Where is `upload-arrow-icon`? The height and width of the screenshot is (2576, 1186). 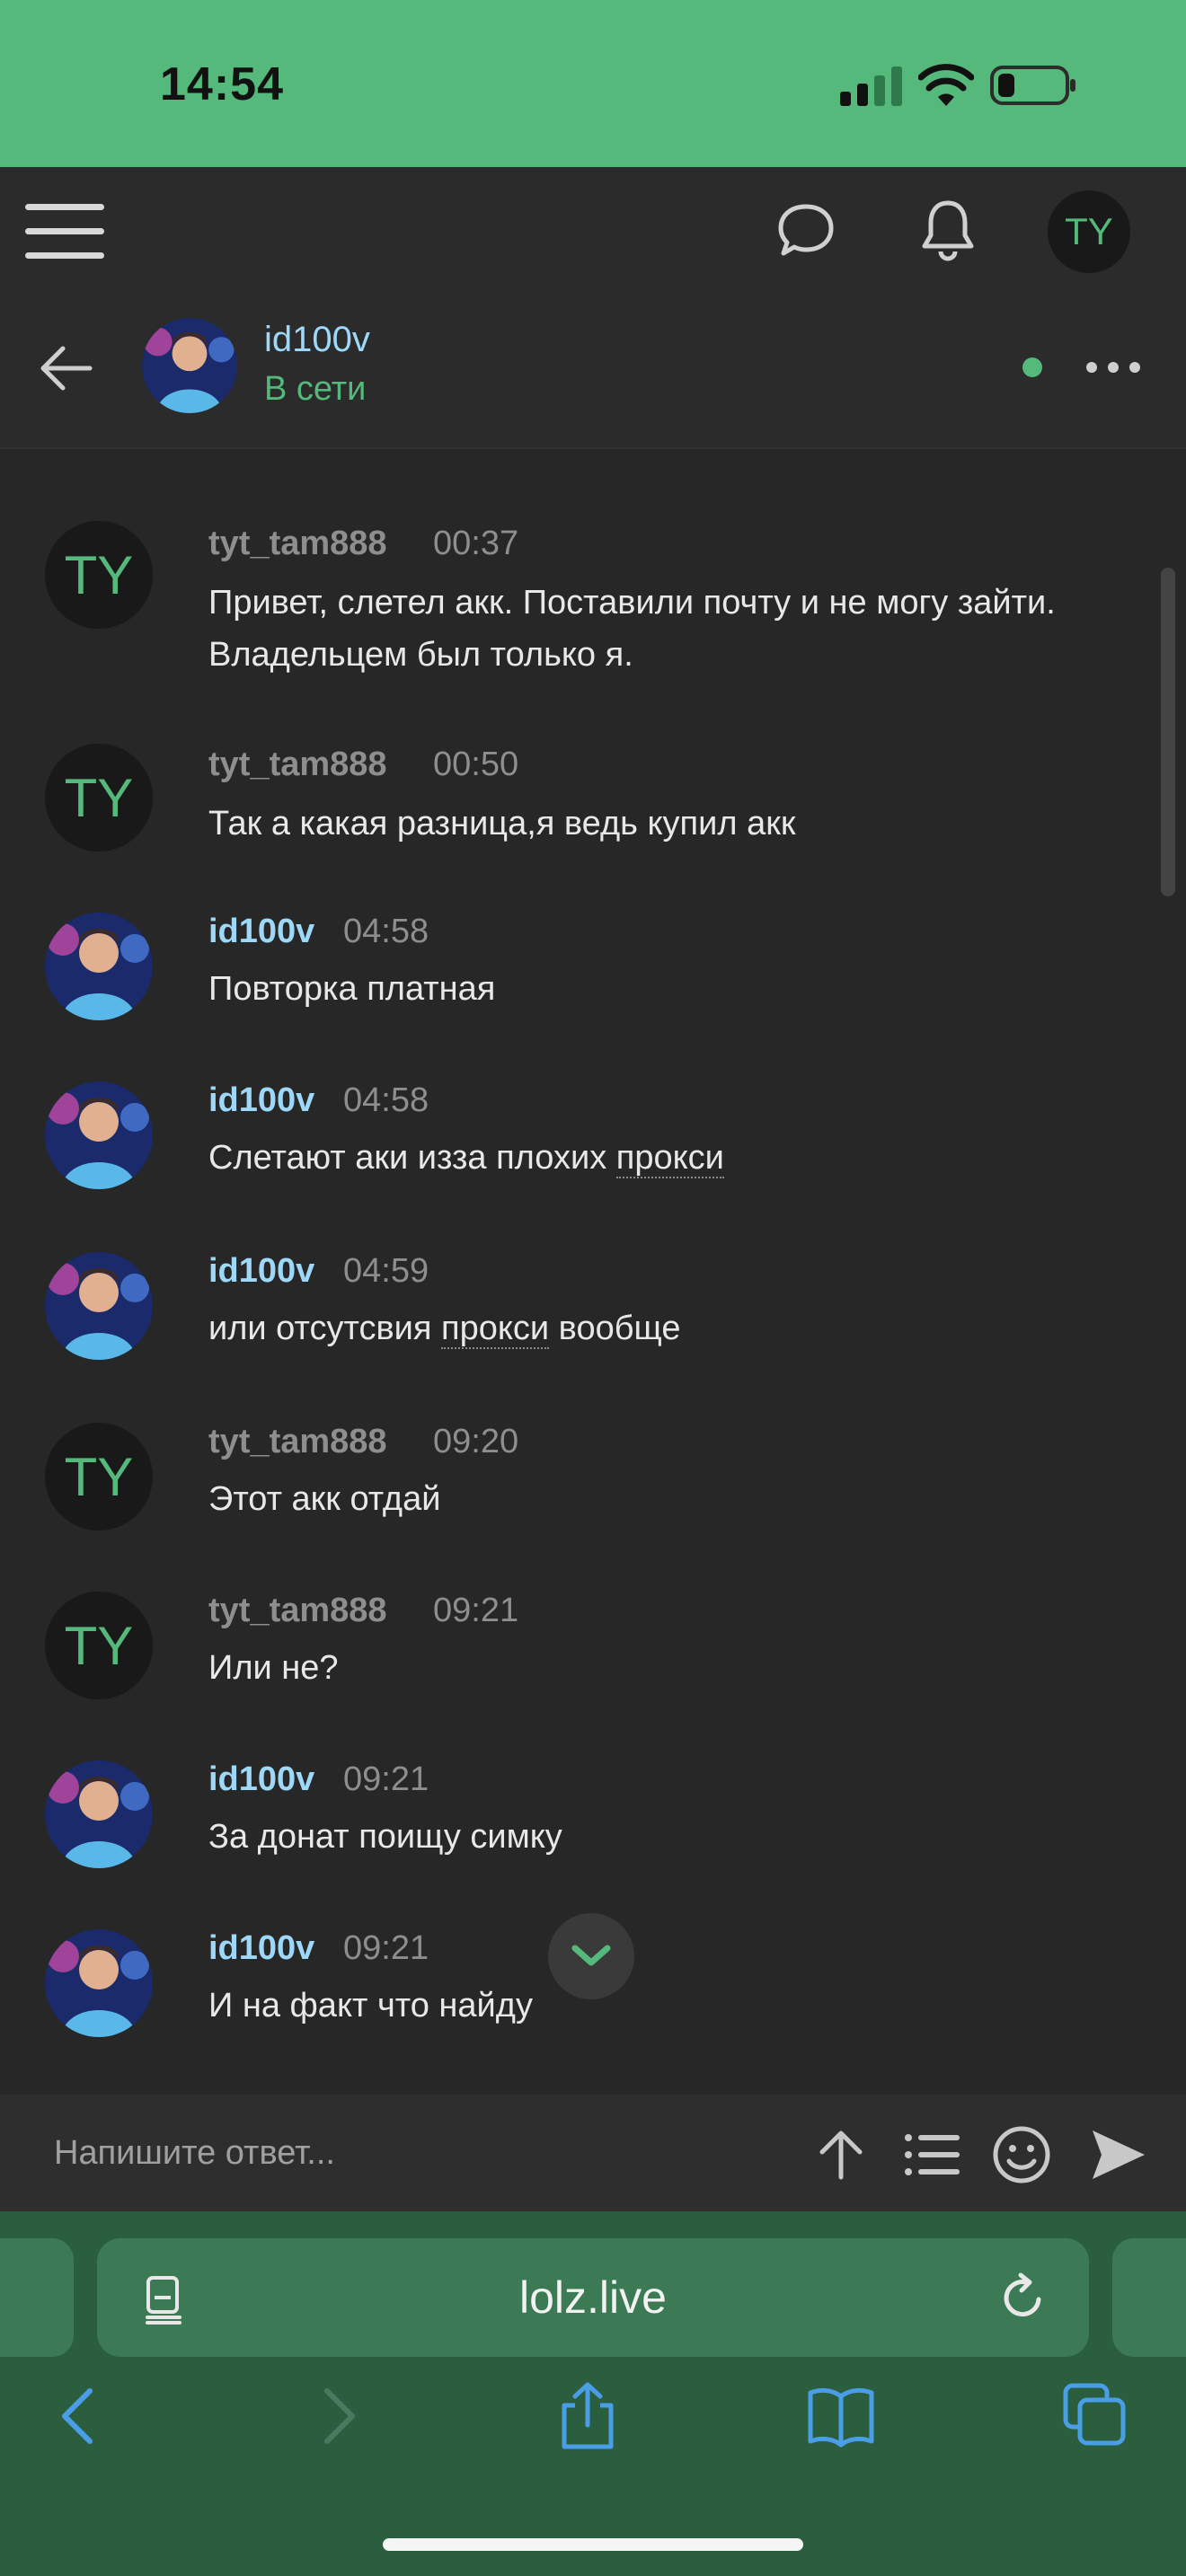 upload-arrow-icon is located at coordinates (841, 2154).